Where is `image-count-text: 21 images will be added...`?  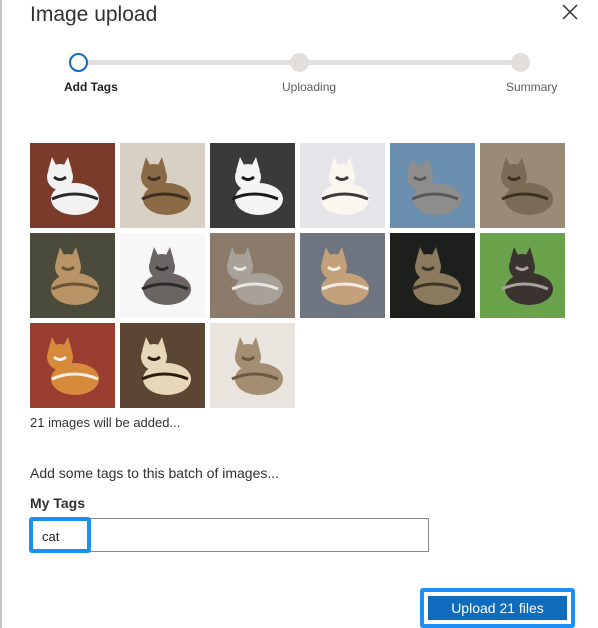
image-count-text: 21 images will be added... is located at coordinates (105, 422).